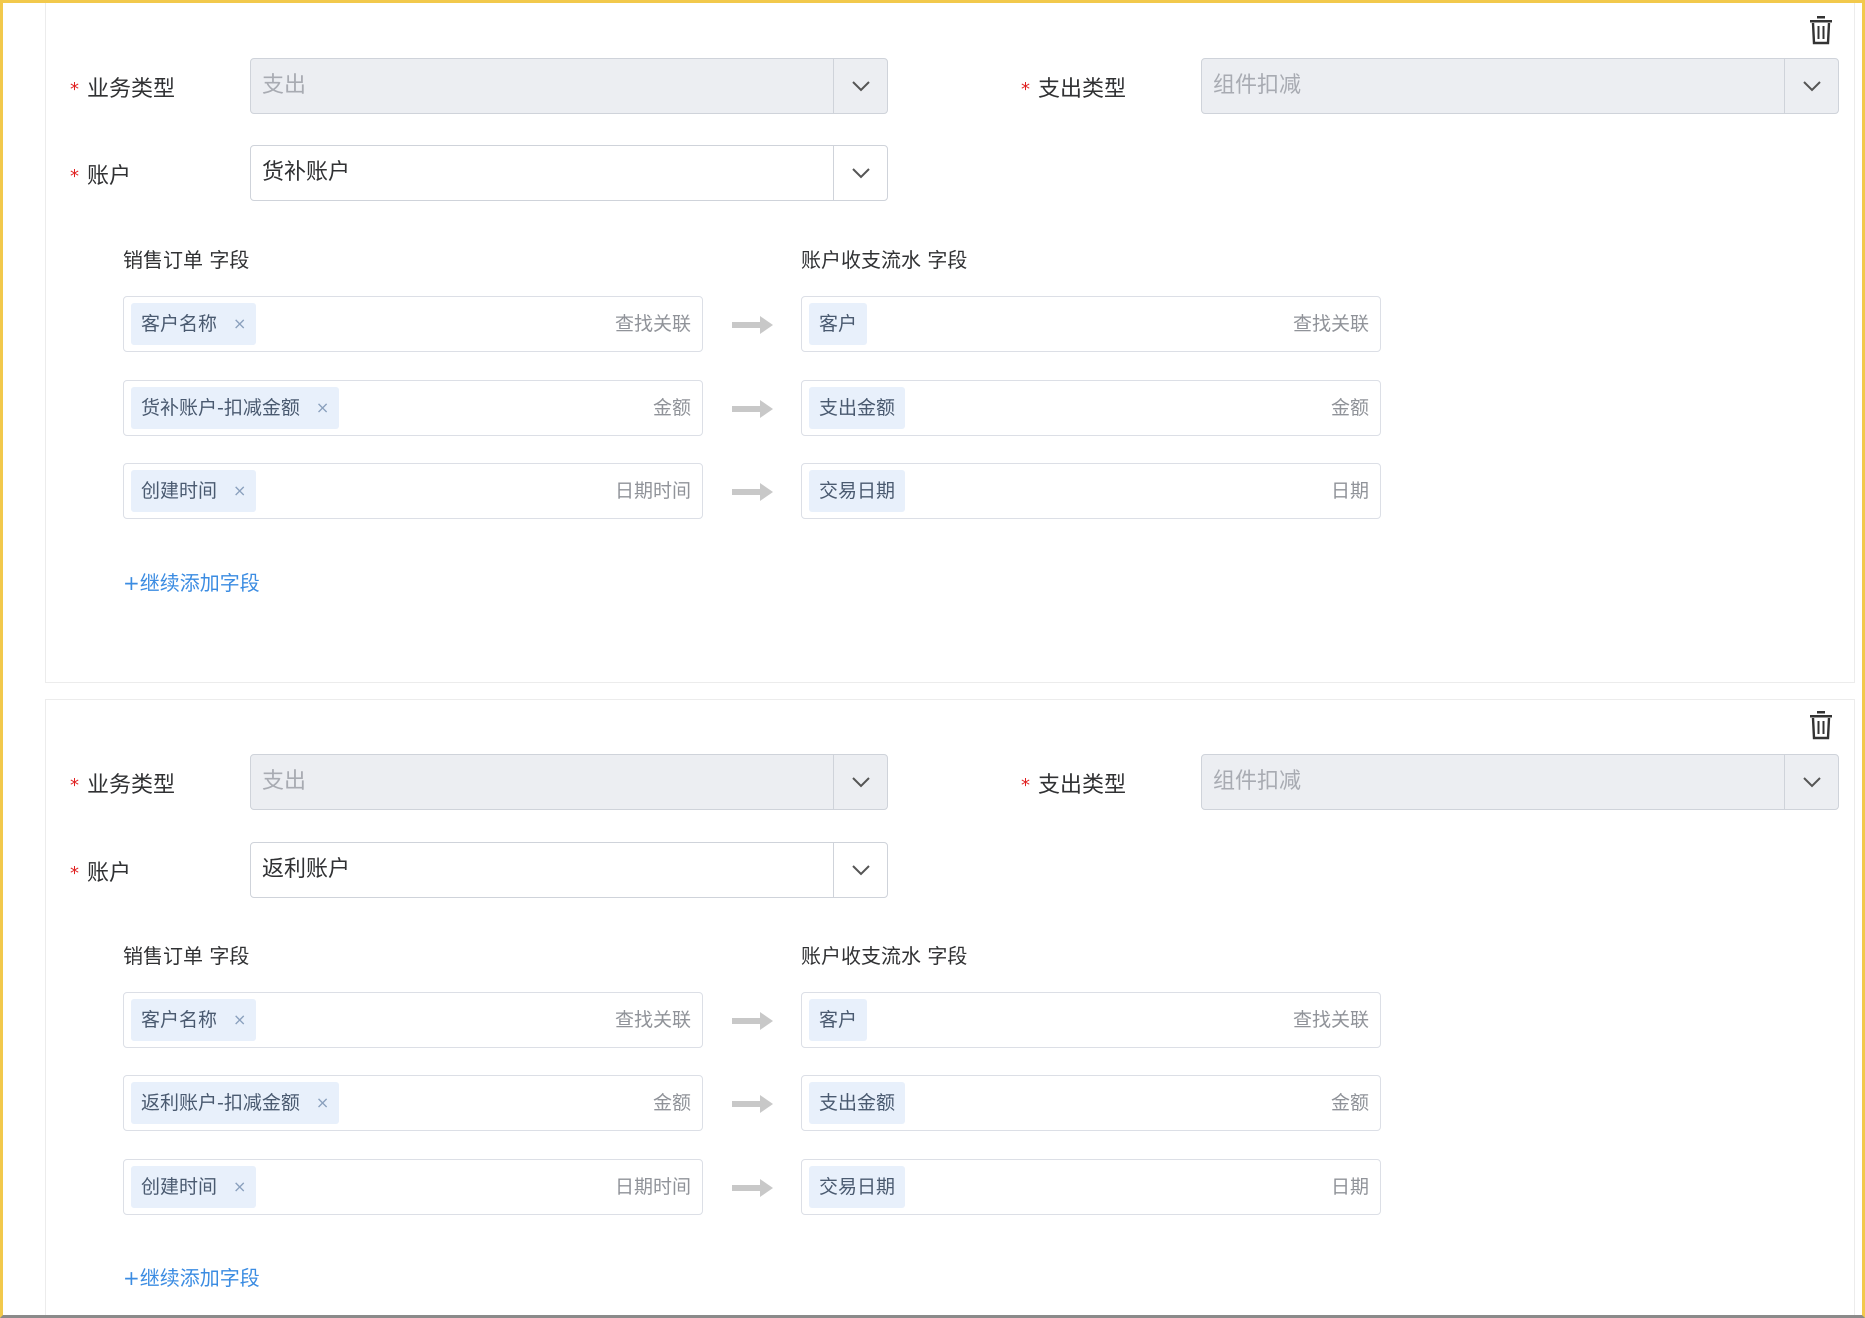  What do you see at coordinates (413, 408) in the screenshot?
I see `source-field: 货补账户-扣减金额 × 金额` at bounding box center [413, 408].